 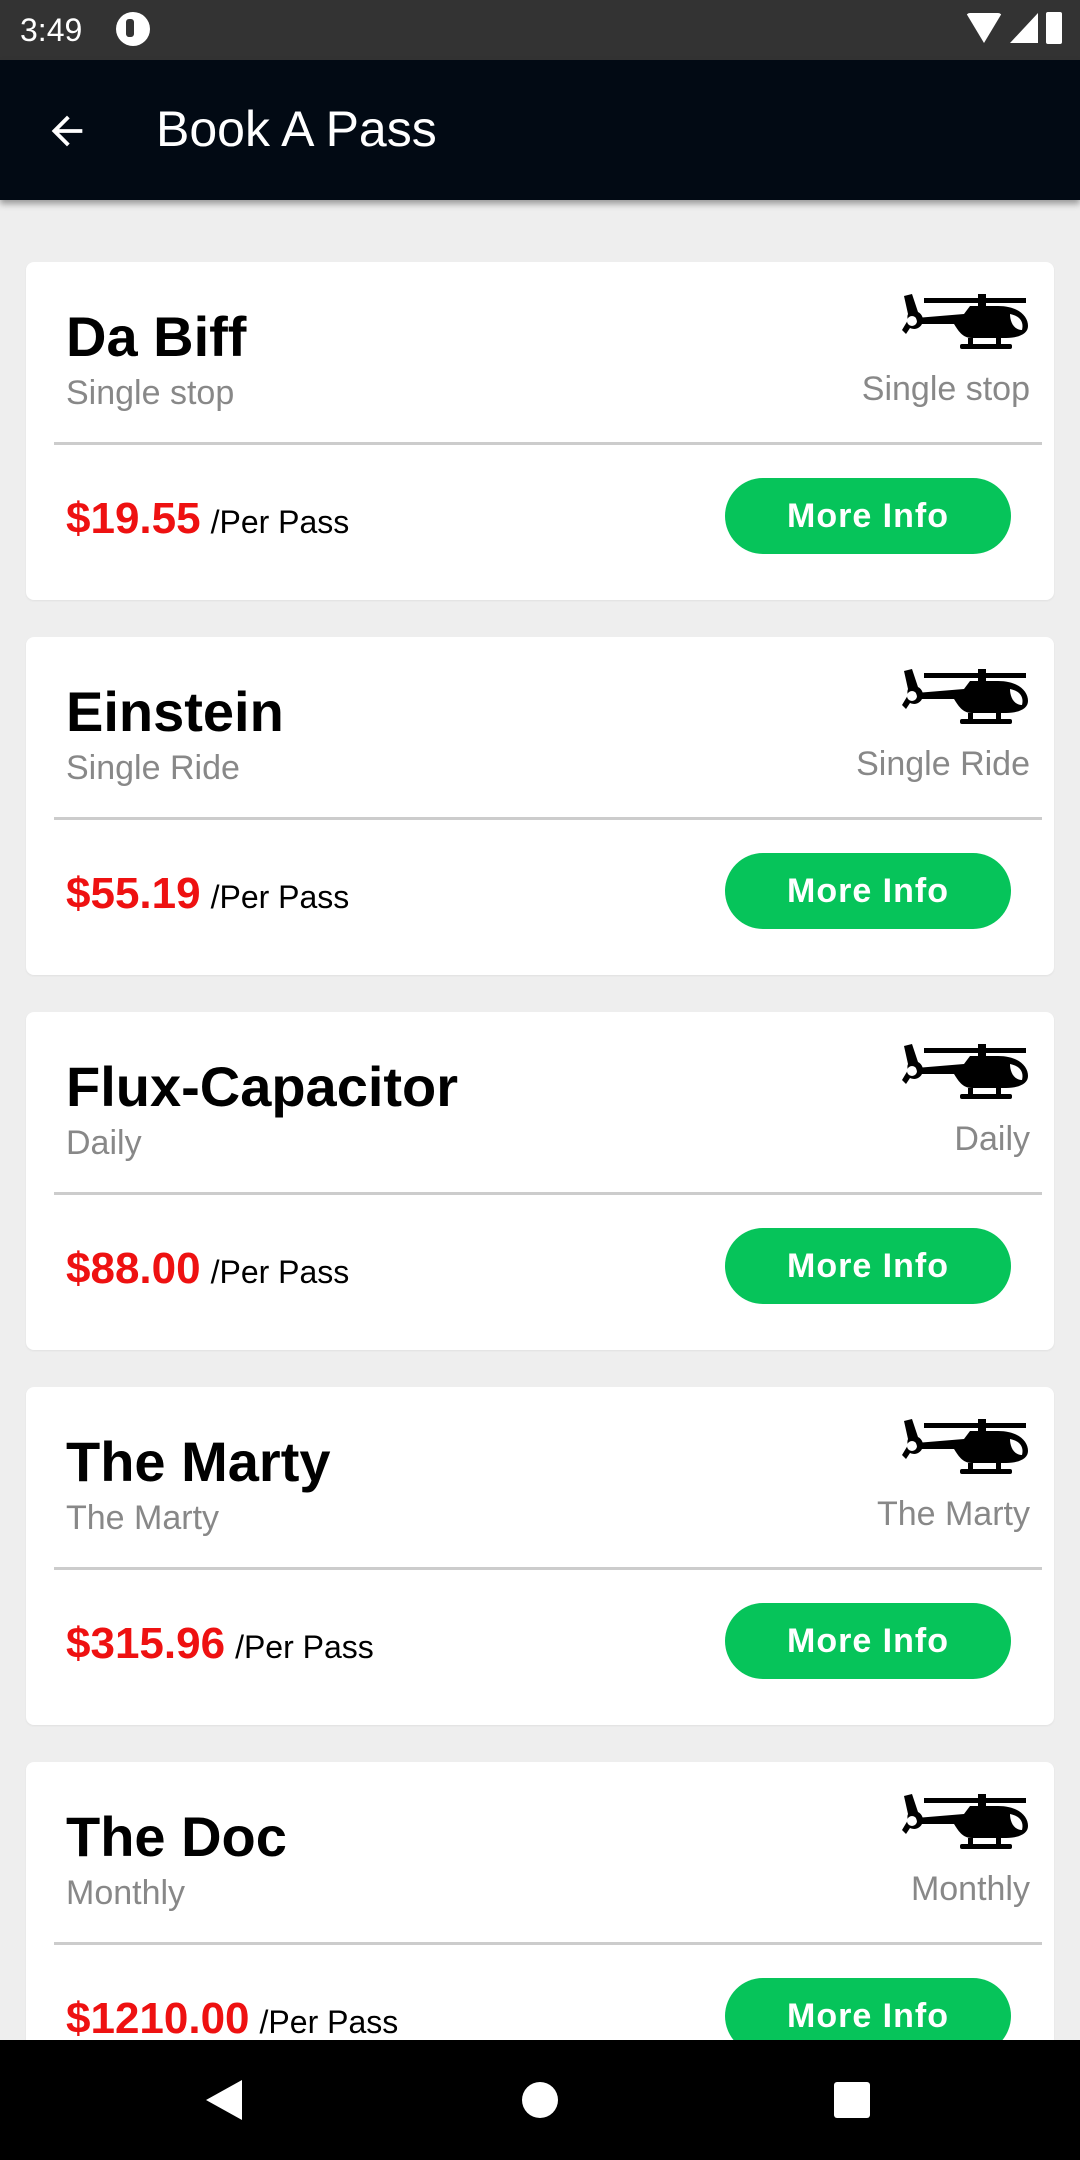 I want to click on status-bar: 3:49, so click(x=540, y=30).